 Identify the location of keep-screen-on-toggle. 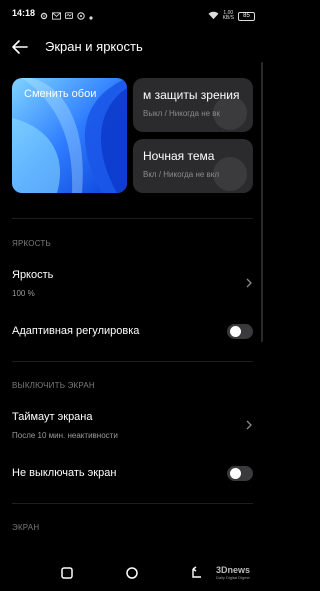
(240, 473).